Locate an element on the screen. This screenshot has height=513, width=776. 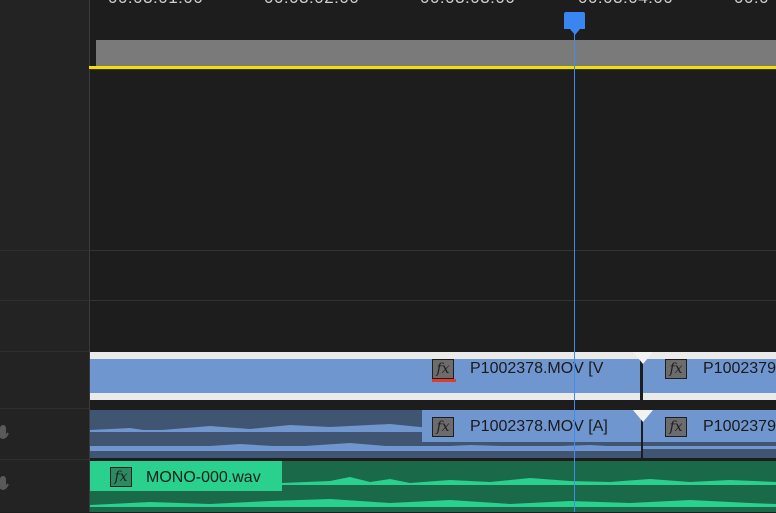
playhead-icon is located at coordinates (574, 20).